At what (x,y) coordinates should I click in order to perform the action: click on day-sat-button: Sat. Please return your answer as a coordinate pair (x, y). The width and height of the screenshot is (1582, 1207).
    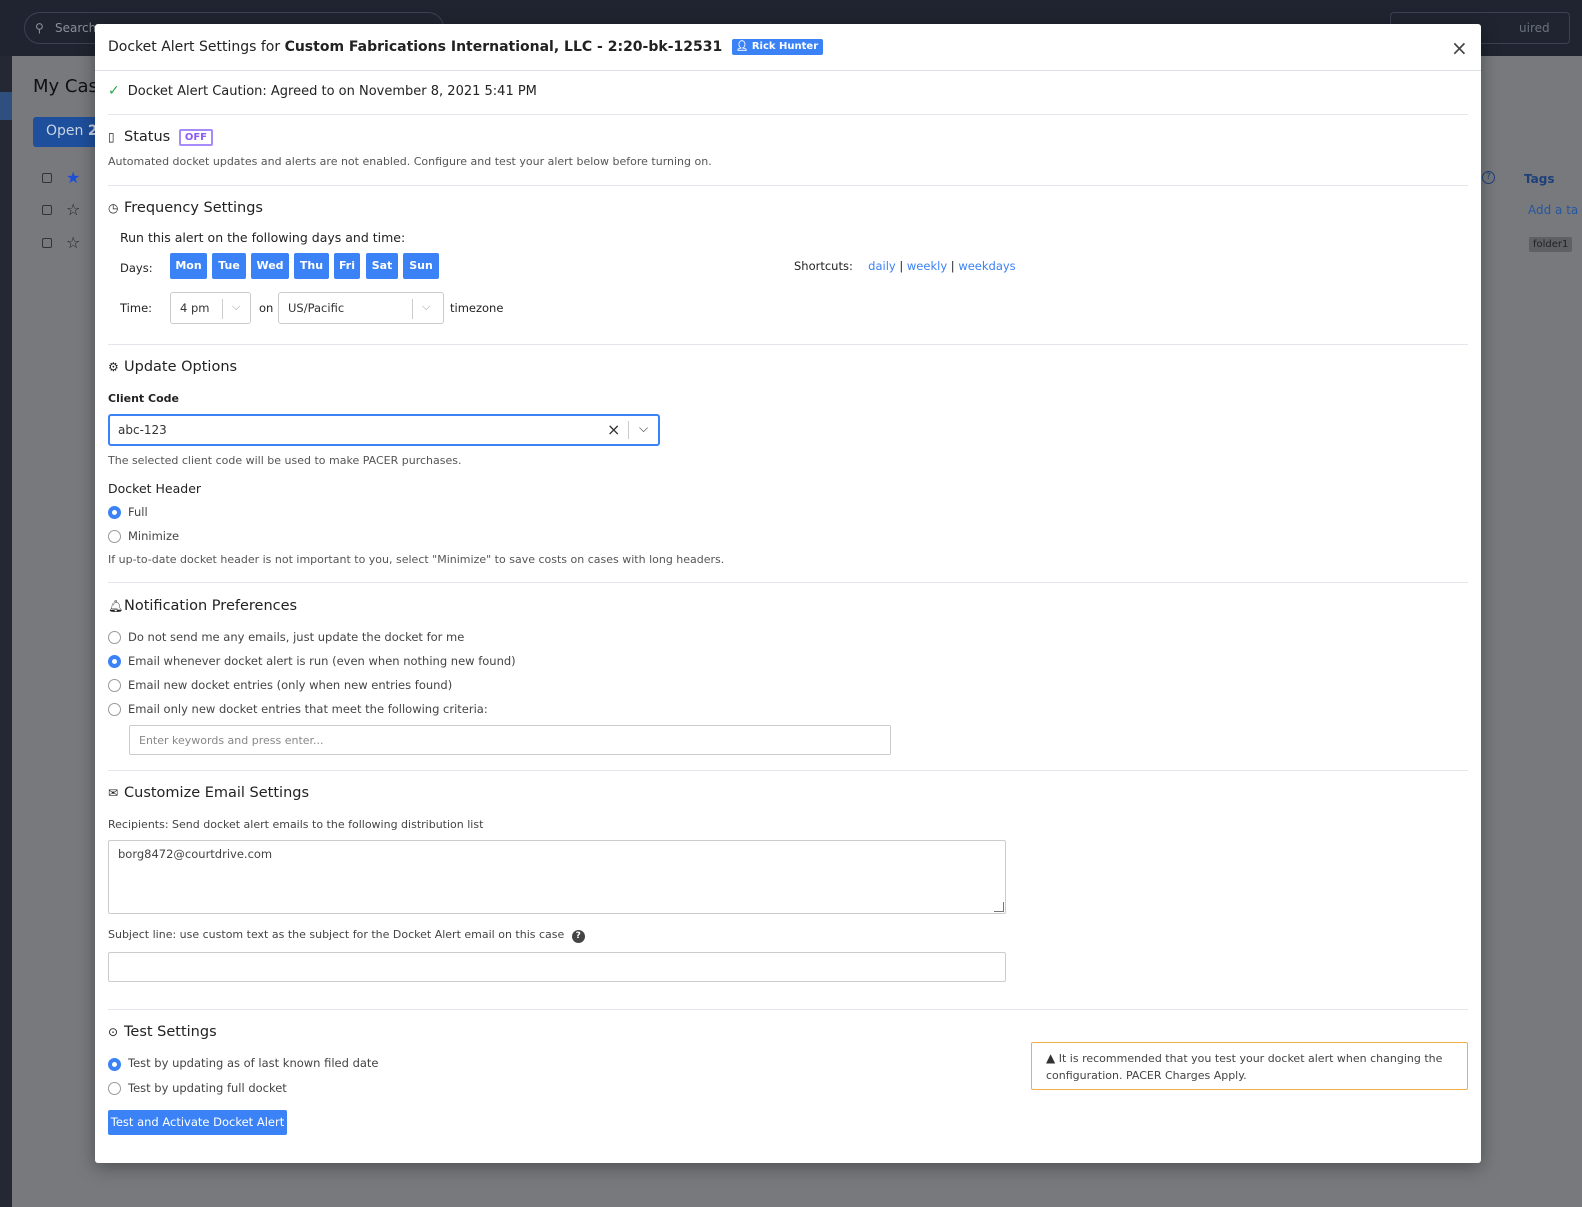
    Looking at the image, I should click on (382, 266).